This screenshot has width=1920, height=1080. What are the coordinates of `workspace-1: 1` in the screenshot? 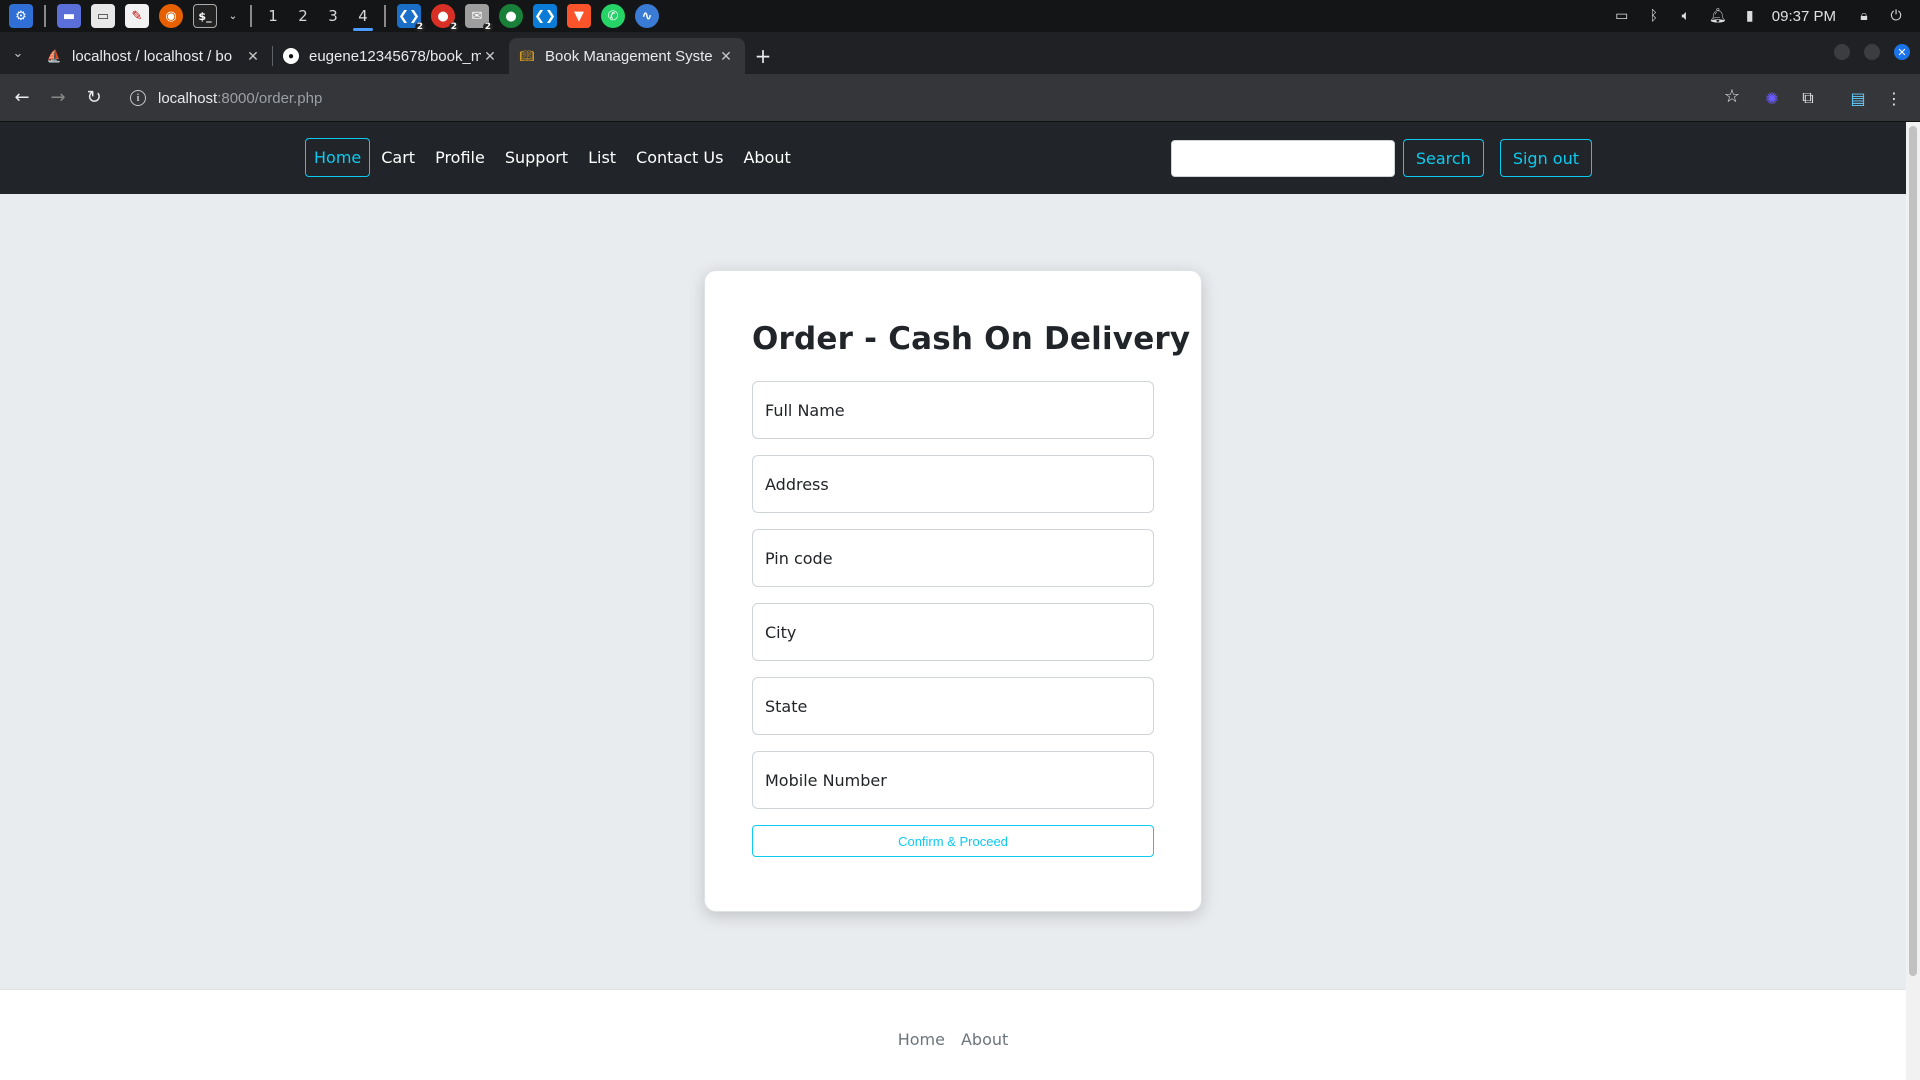 It's located at (273, 16).